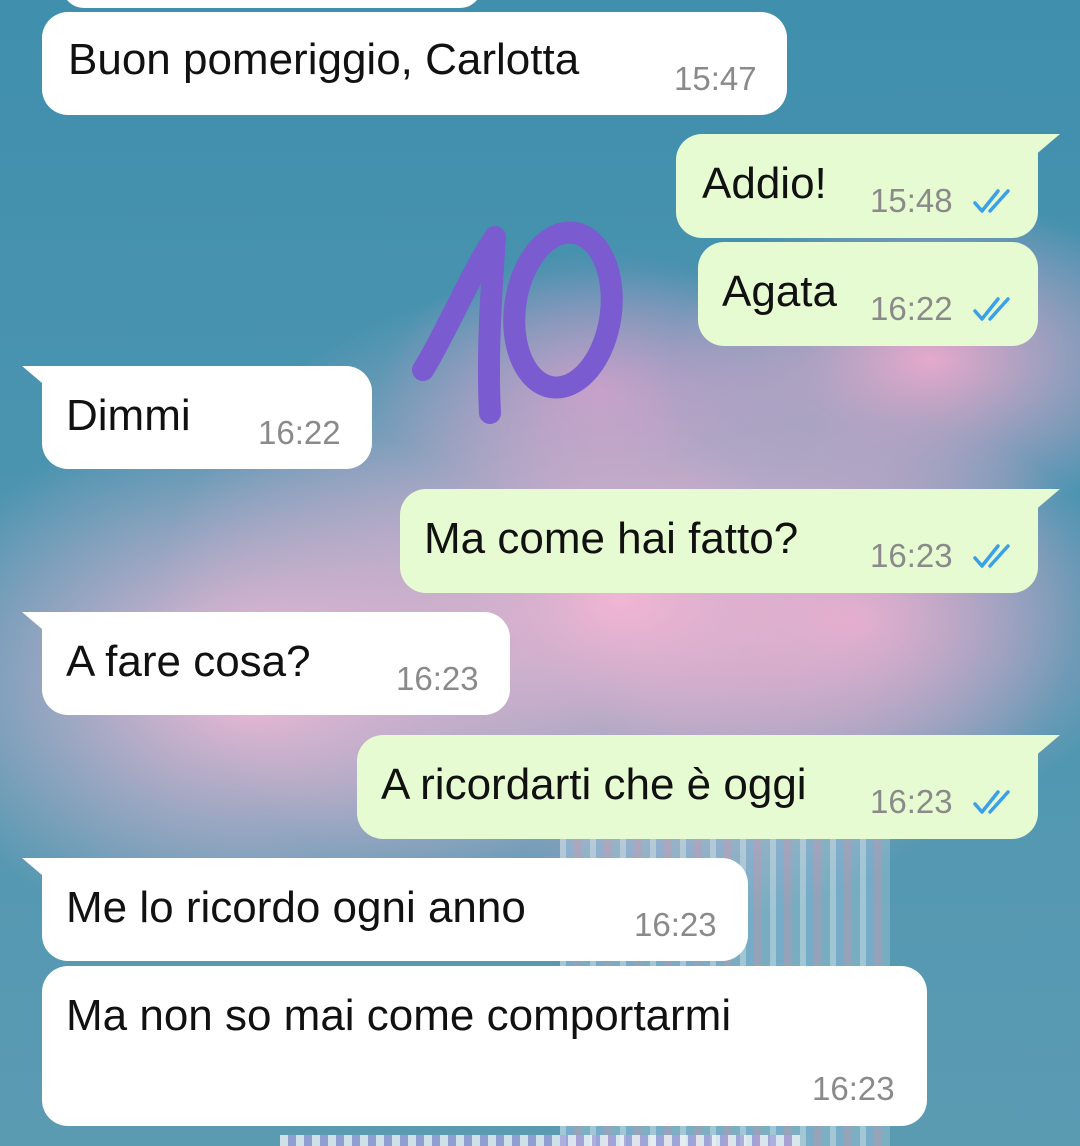  I want to click on message-bubble-incoming: Me lo ricordo ogni anno 16:23, so click(385, 909).